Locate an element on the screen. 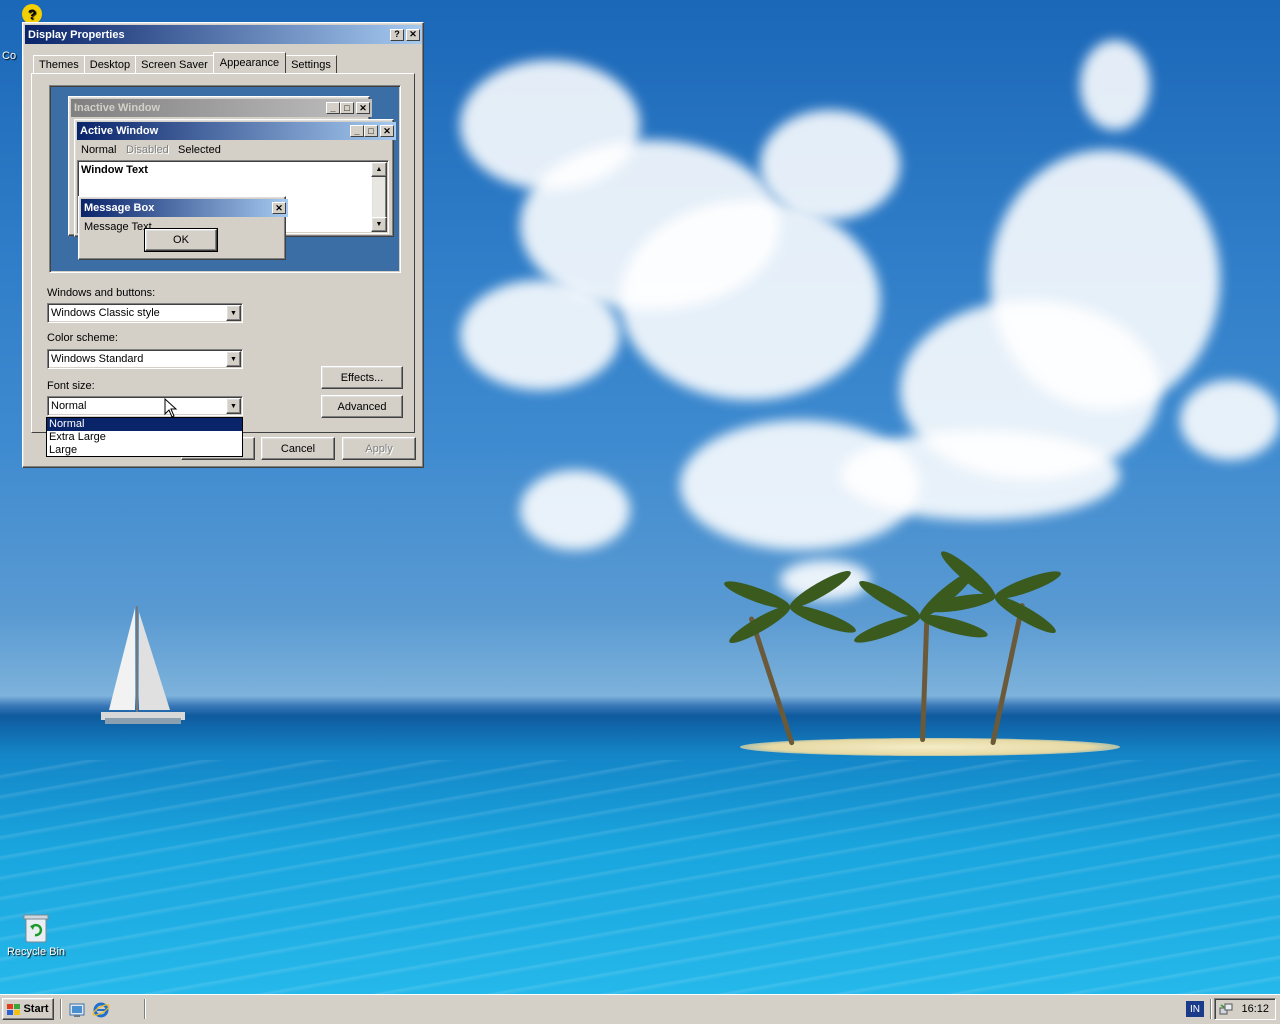 Image resolution: width=1280 pixels, height=1024 pixels. apply-button: Apply is located at coordinates (379, 448).